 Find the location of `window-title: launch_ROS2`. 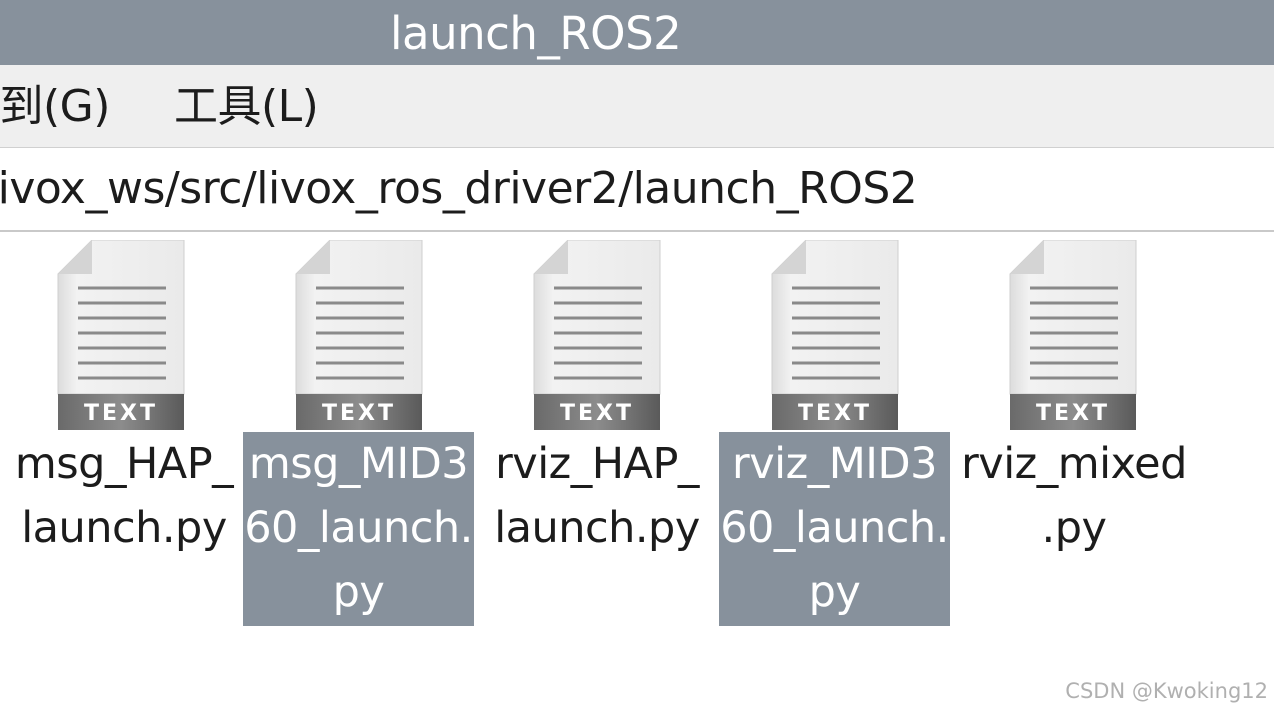

window-title: launch_ROS2 is located at coordinates (536, 33).